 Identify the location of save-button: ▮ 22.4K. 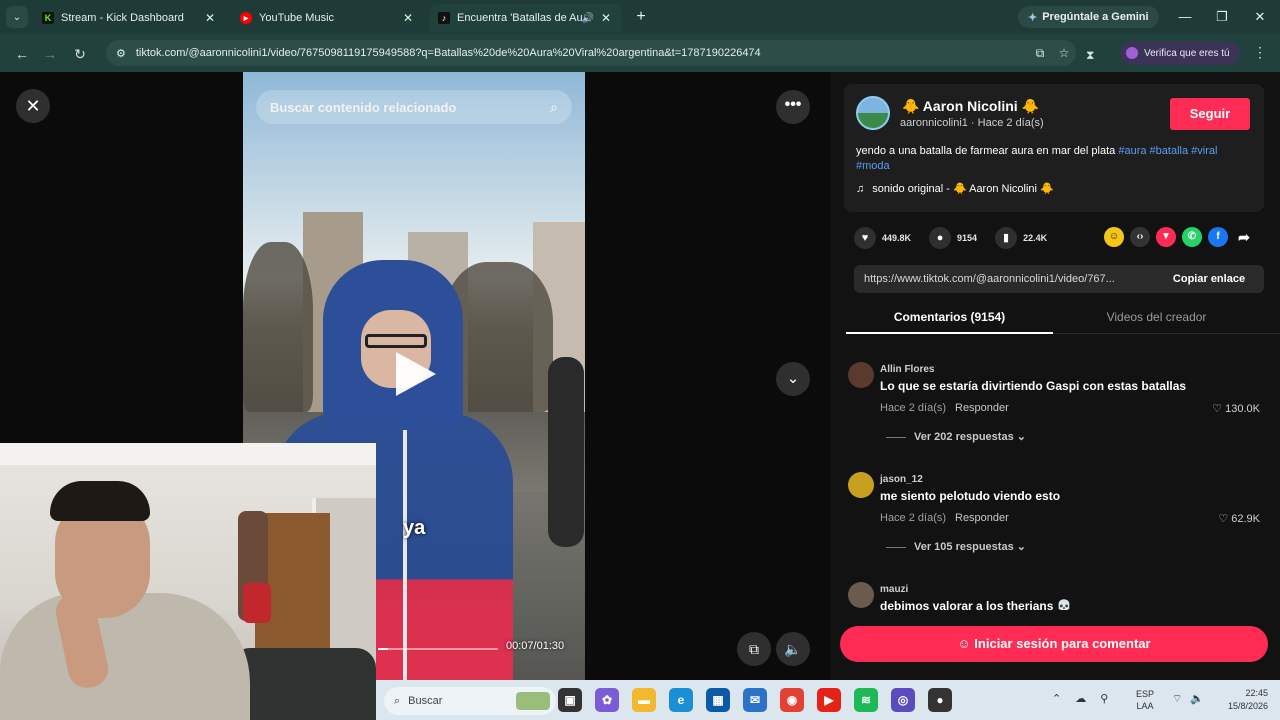
(1021, 238).